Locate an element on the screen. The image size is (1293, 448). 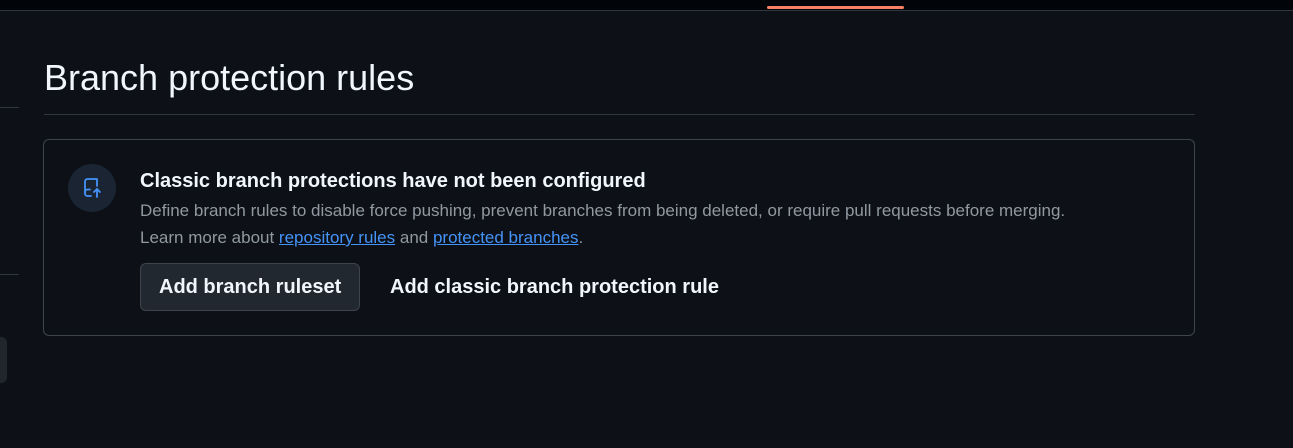
sidebar-selected-item is located at coordinates (3, 360).